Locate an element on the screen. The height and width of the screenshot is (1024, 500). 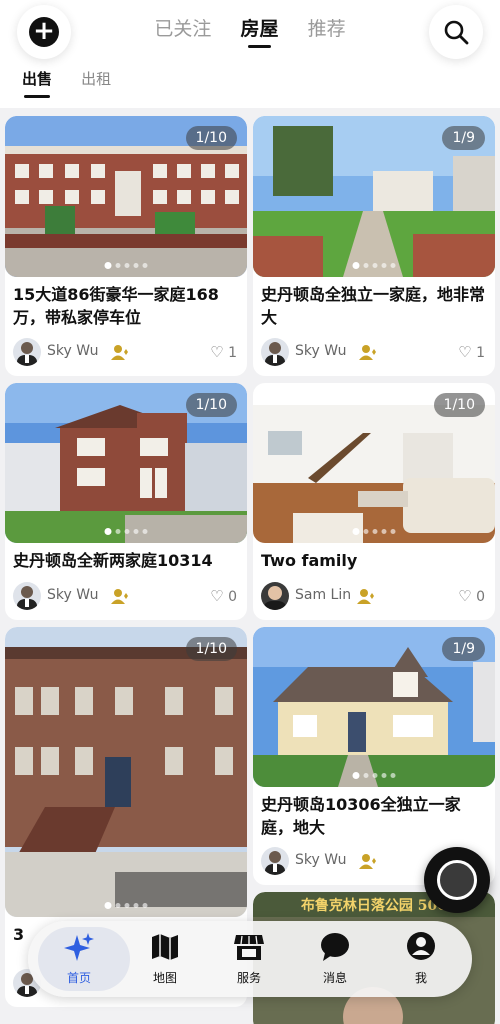
nav-profile-label: 我 is located at coordinates (420, 978).